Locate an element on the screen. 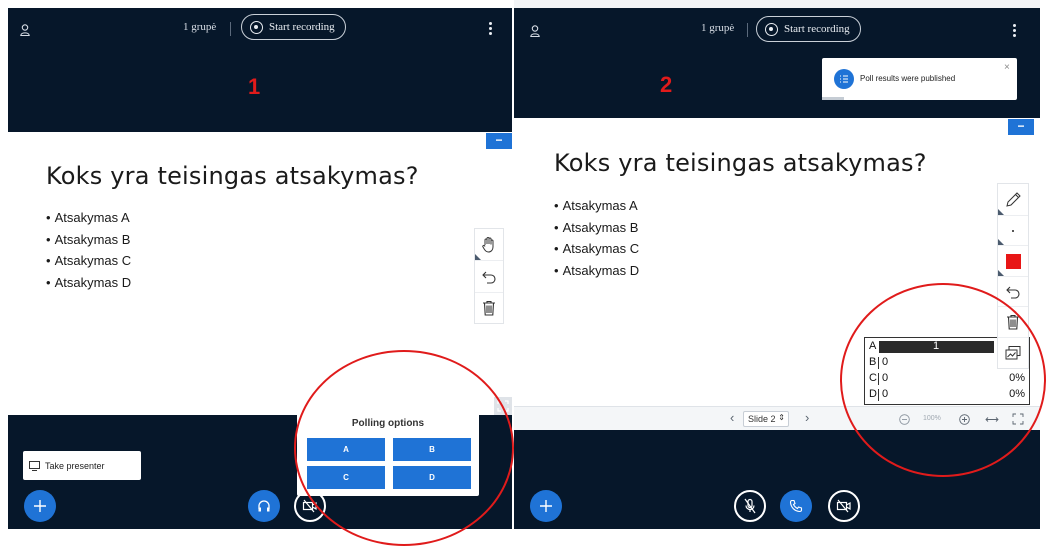 The height and width of the screenshot is (547, 1048). zoom-out-icon is located at coordinates (904, 419).